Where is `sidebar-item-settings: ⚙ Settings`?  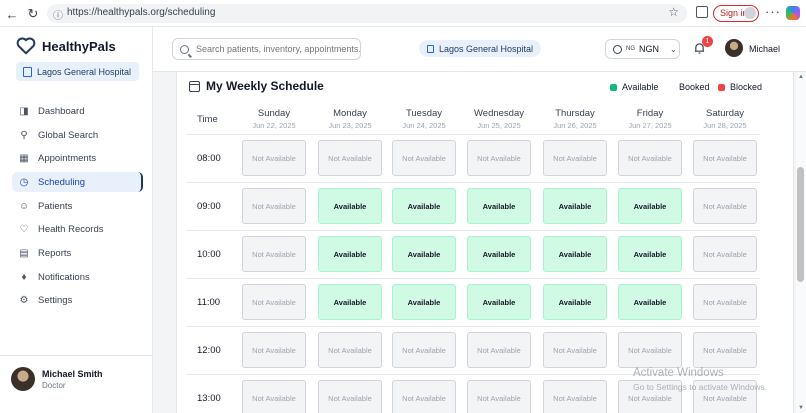
sidebar-item-settings: ⚙ Settings is located at coordinates (77, 300).